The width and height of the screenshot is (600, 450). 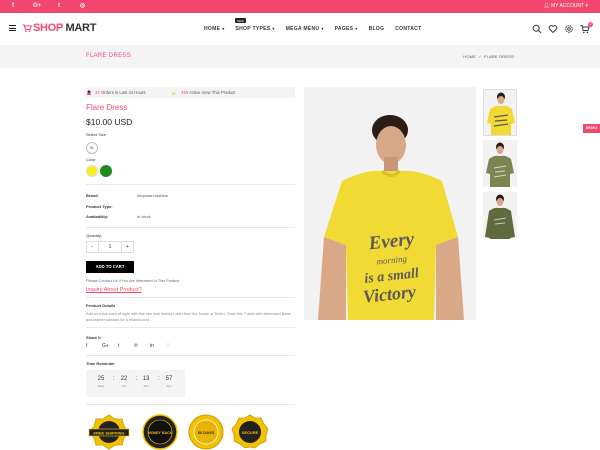 I want to click on quantity-minus-button: -, so click(x=92, y=247).